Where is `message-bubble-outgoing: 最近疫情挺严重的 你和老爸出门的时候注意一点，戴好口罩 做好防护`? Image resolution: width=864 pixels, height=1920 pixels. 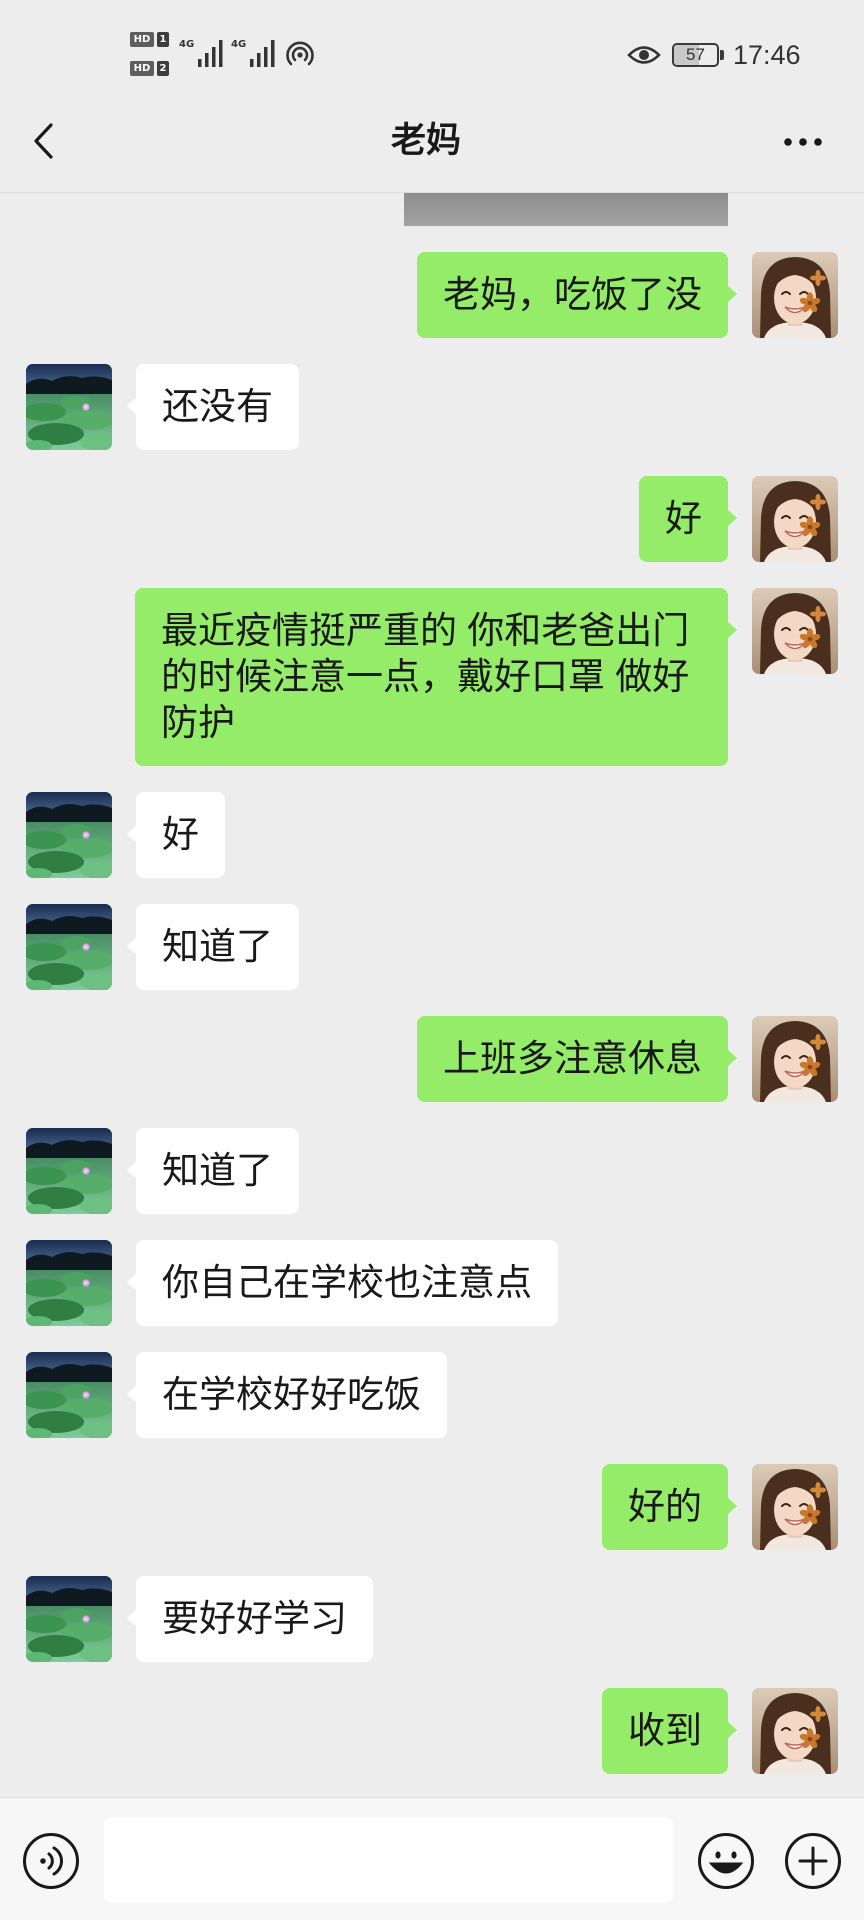 message-bubble-outgoing: 最近疫情挺严重的 你和老爸出门的时候注意一点，戴好口罩 做好防护 is located at coordinates (436, 677).